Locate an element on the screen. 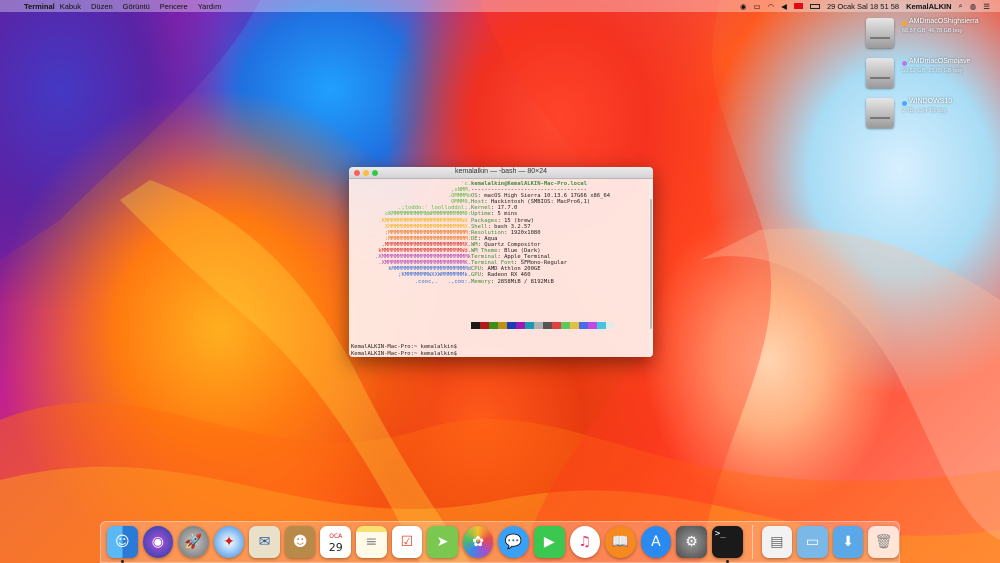 This screenshot has width=1000, height=563. system-info-value: : 5 mins is located at coordinates (504, 214).